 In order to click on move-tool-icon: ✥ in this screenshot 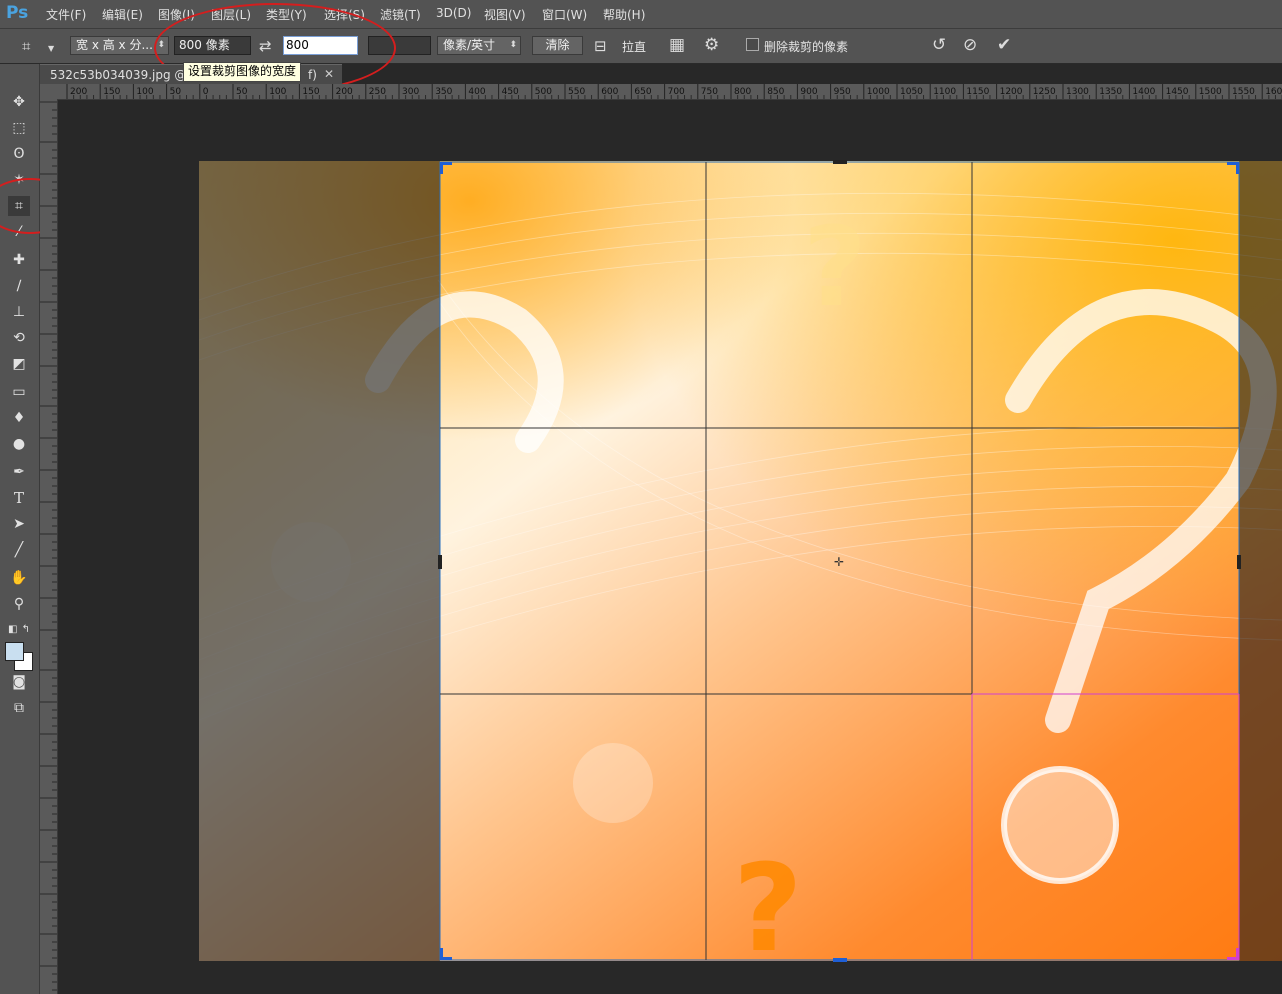, I will do `click(19, 102)`.